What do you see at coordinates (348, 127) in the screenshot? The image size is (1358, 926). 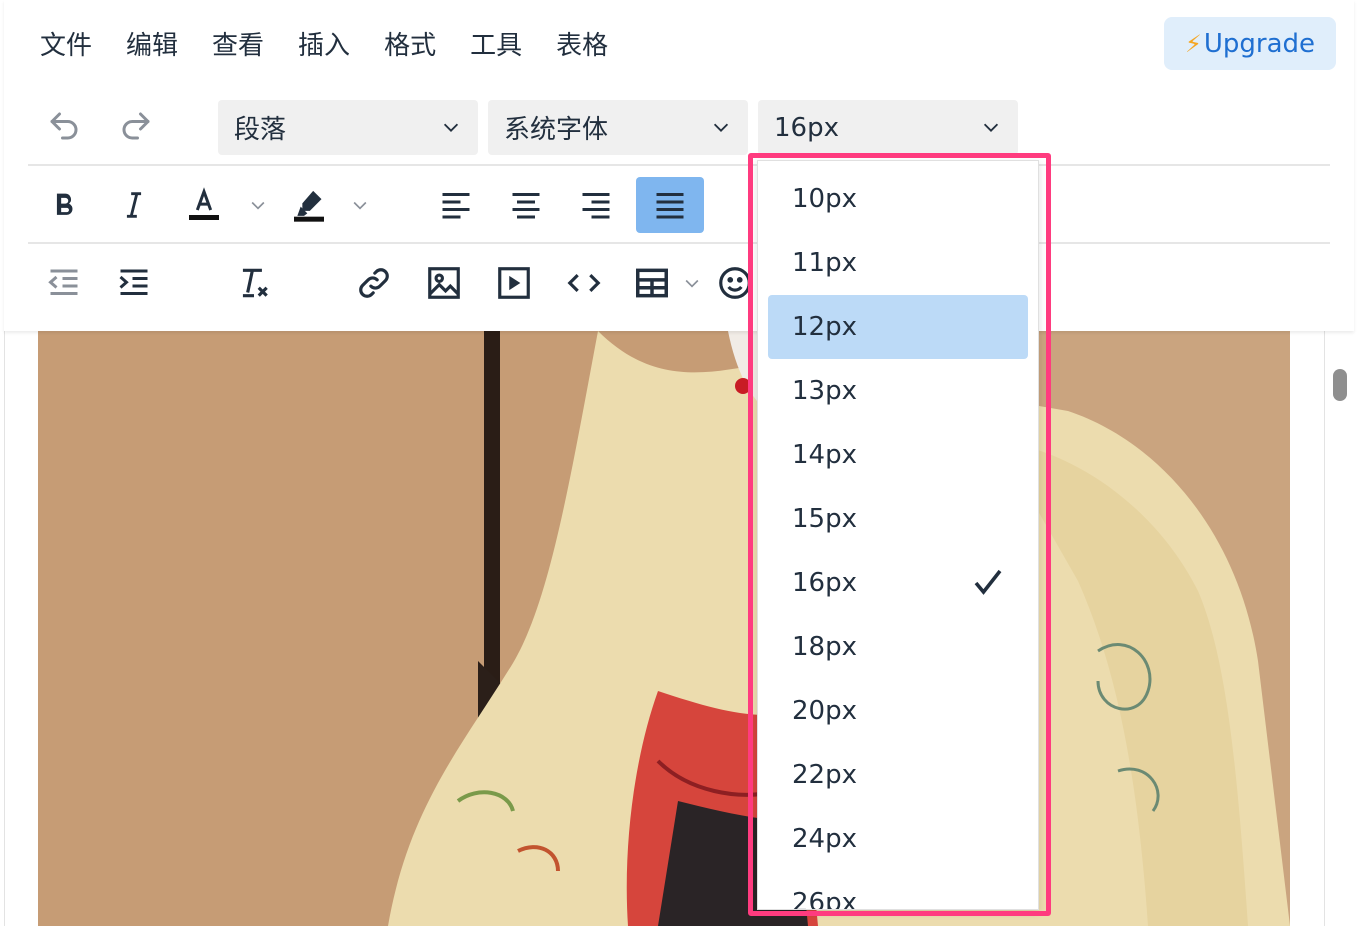 I see `block-format-select: 段落` at bounding box center [348, 127].